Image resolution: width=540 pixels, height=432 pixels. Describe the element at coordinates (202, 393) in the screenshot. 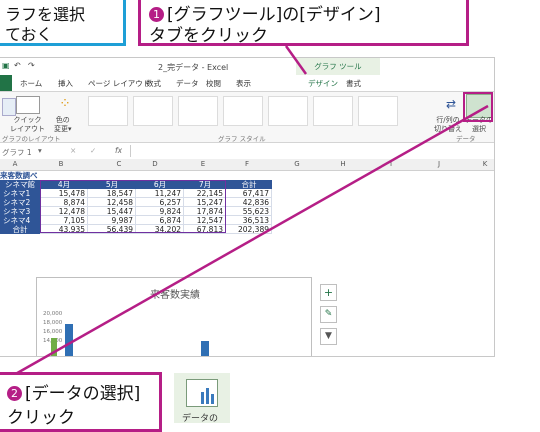

I see `table-chart-icon` at that location.